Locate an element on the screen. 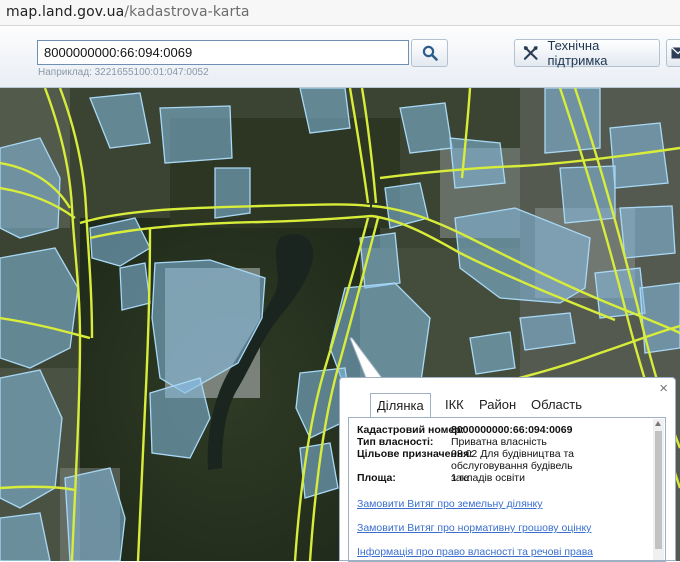  scroll-up-arrow-icon is located at coordinates (658, 423).